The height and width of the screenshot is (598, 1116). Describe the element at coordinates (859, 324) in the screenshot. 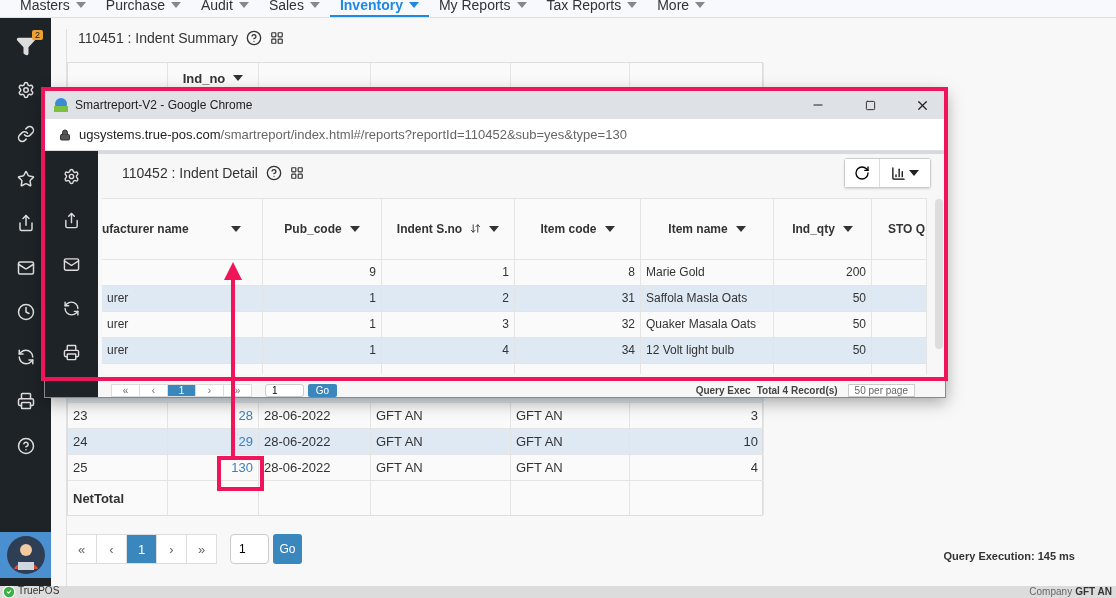

I see `table-cell: 50` at that location.